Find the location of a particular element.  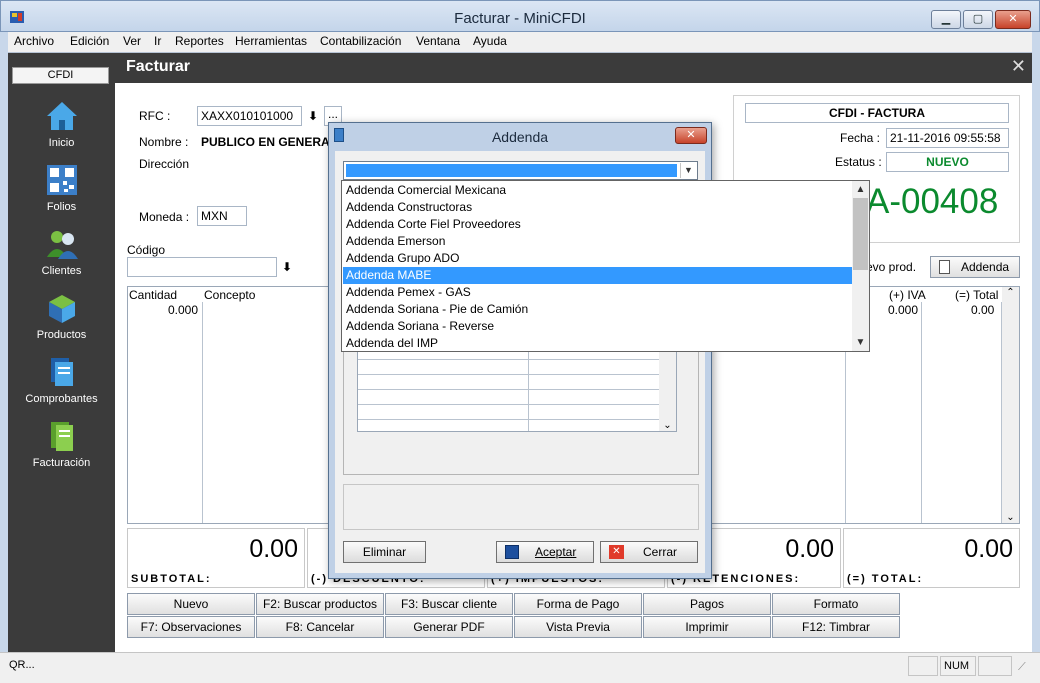

cancelar-button: F8: Cancelar is located at coordinates (320, 627).